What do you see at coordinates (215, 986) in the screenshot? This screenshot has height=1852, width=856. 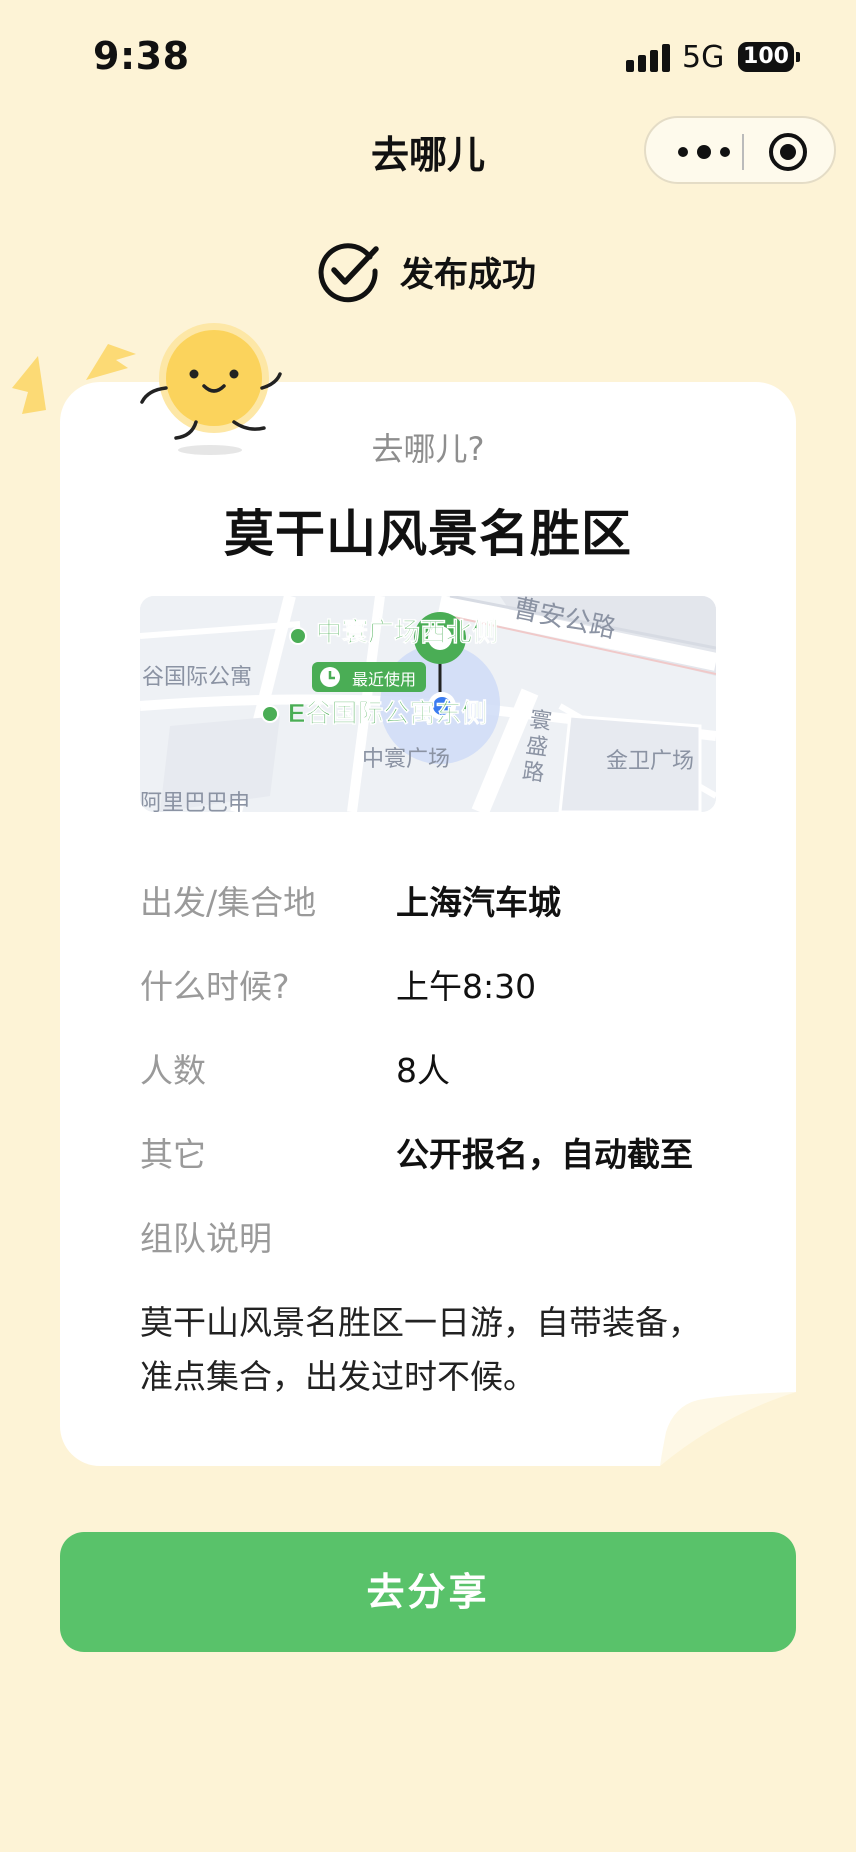 I see `detail-label: 什么时候?` at bounding box center [215, 986].